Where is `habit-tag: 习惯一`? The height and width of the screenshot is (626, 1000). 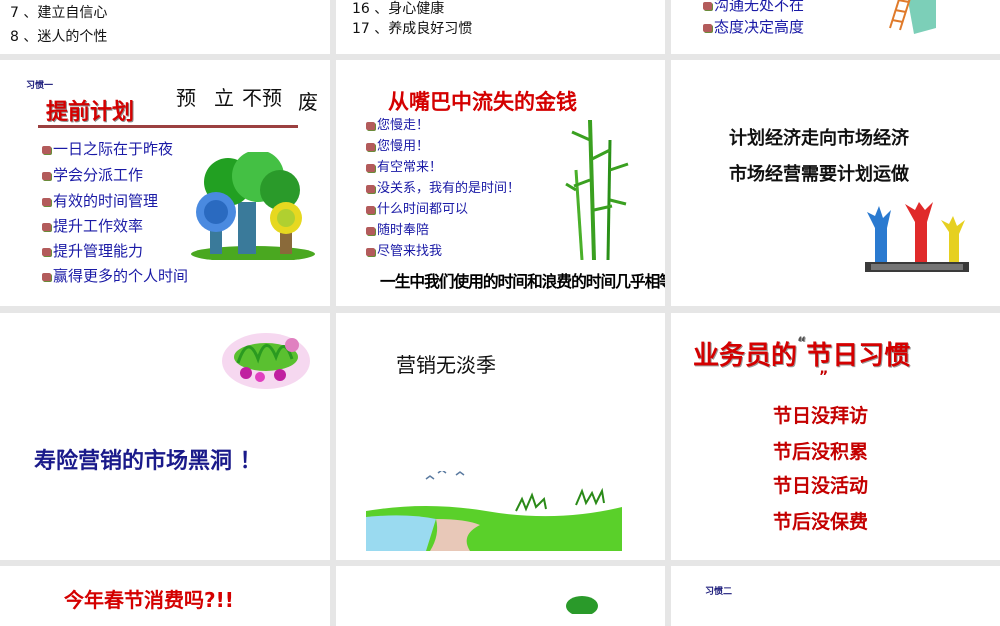
habit-tag: 习惯一 is located at coordinates (40, 86).